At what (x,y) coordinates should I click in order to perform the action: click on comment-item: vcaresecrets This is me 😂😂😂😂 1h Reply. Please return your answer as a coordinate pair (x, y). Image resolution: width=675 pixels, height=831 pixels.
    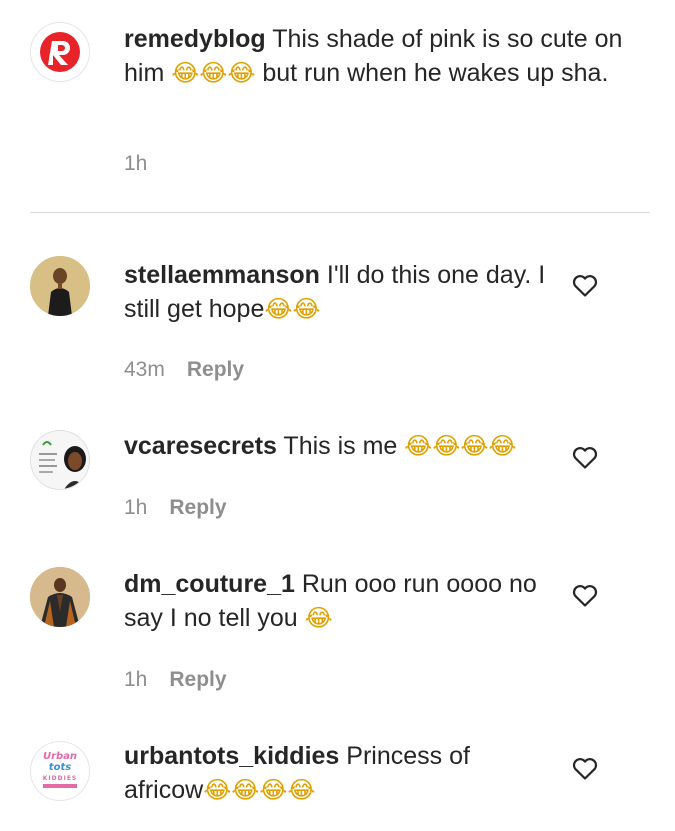
    Looking at the image, I should click on (337, 475).